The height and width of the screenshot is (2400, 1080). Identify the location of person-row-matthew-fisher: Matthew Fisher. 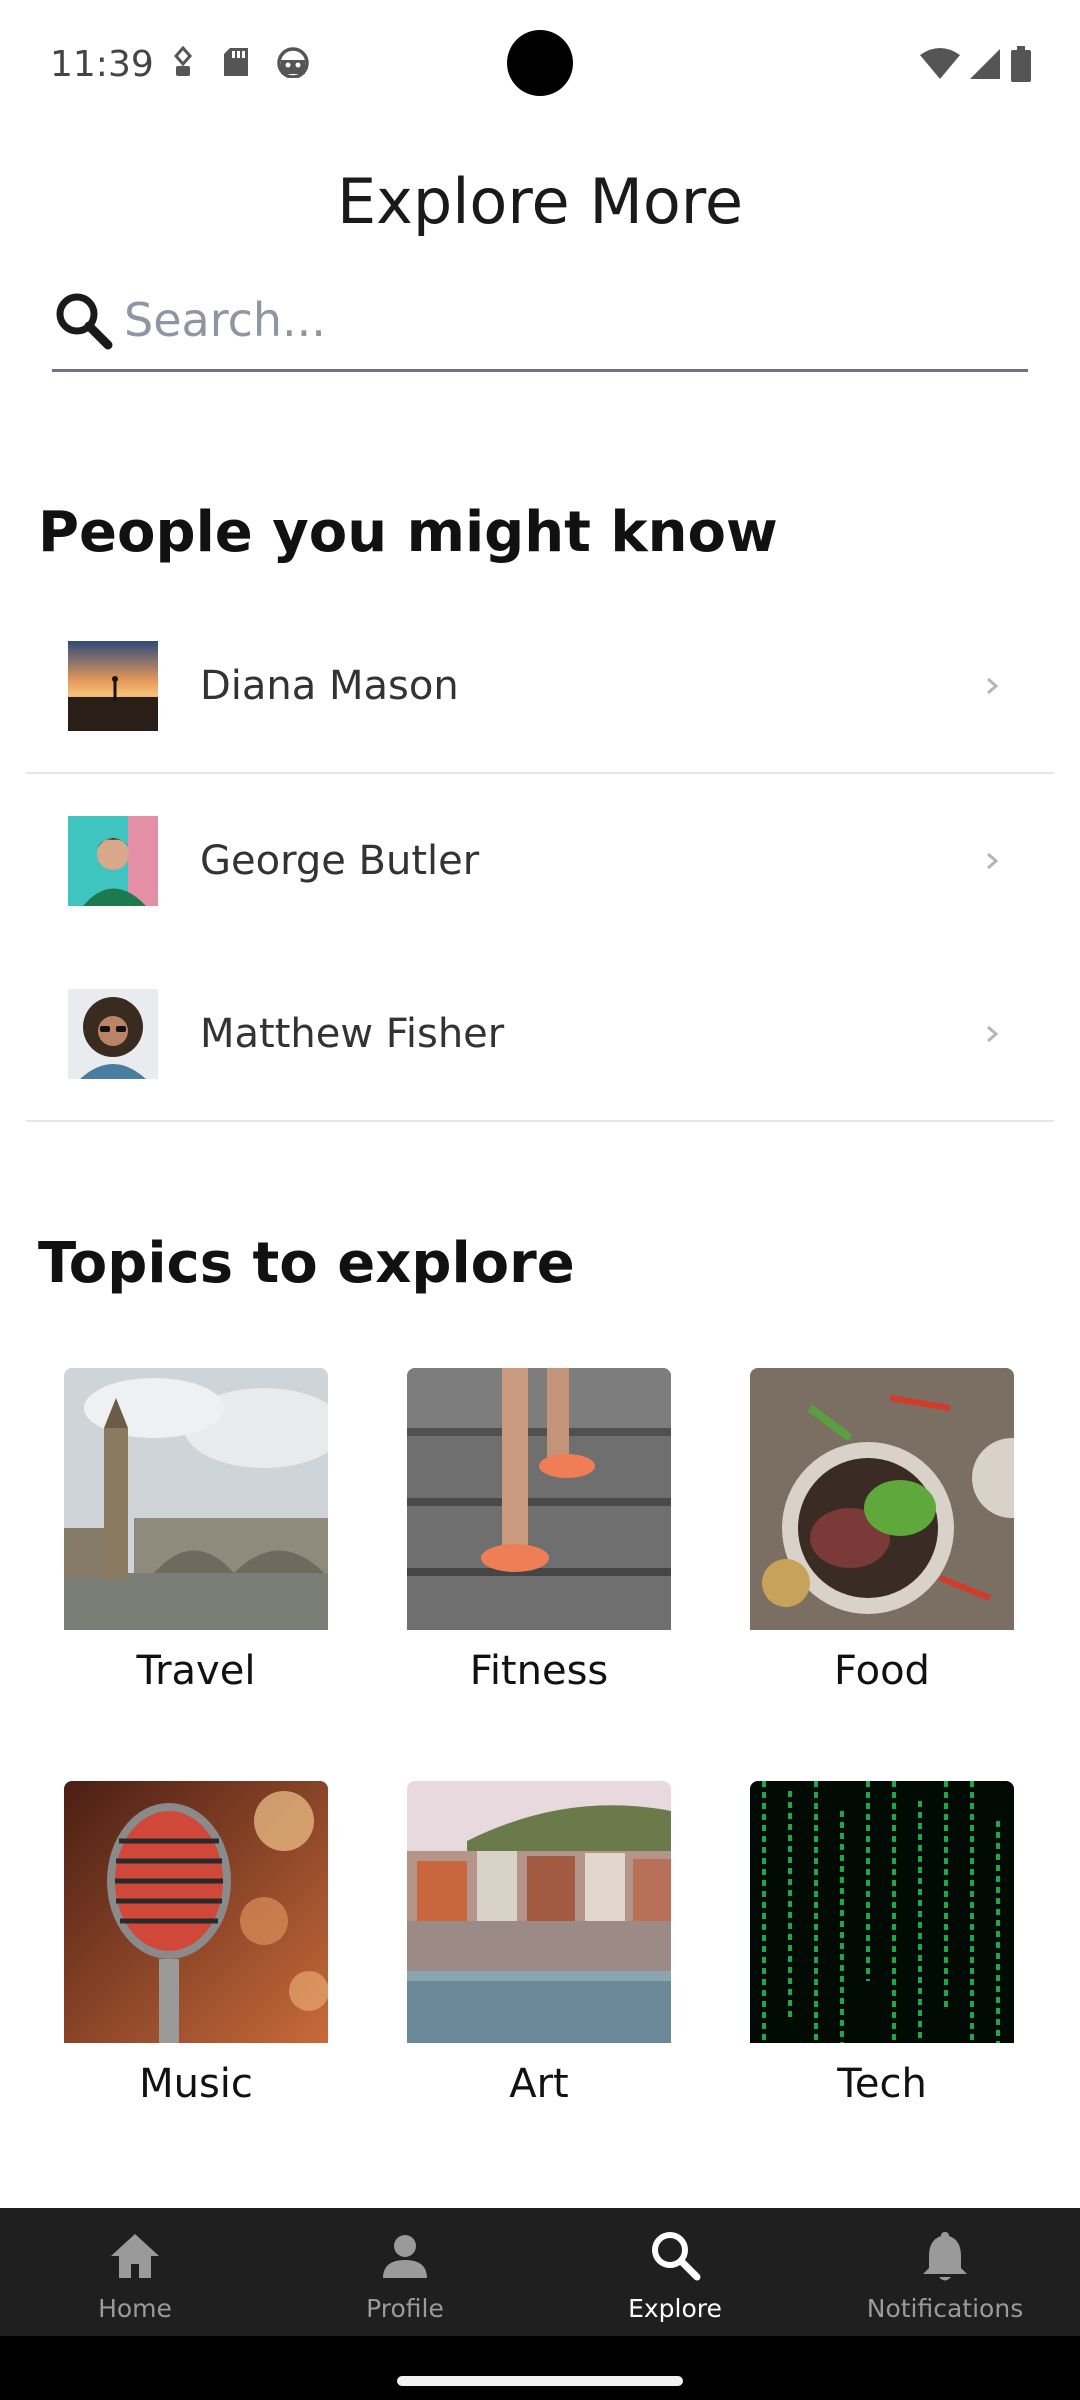
(540, 1035).